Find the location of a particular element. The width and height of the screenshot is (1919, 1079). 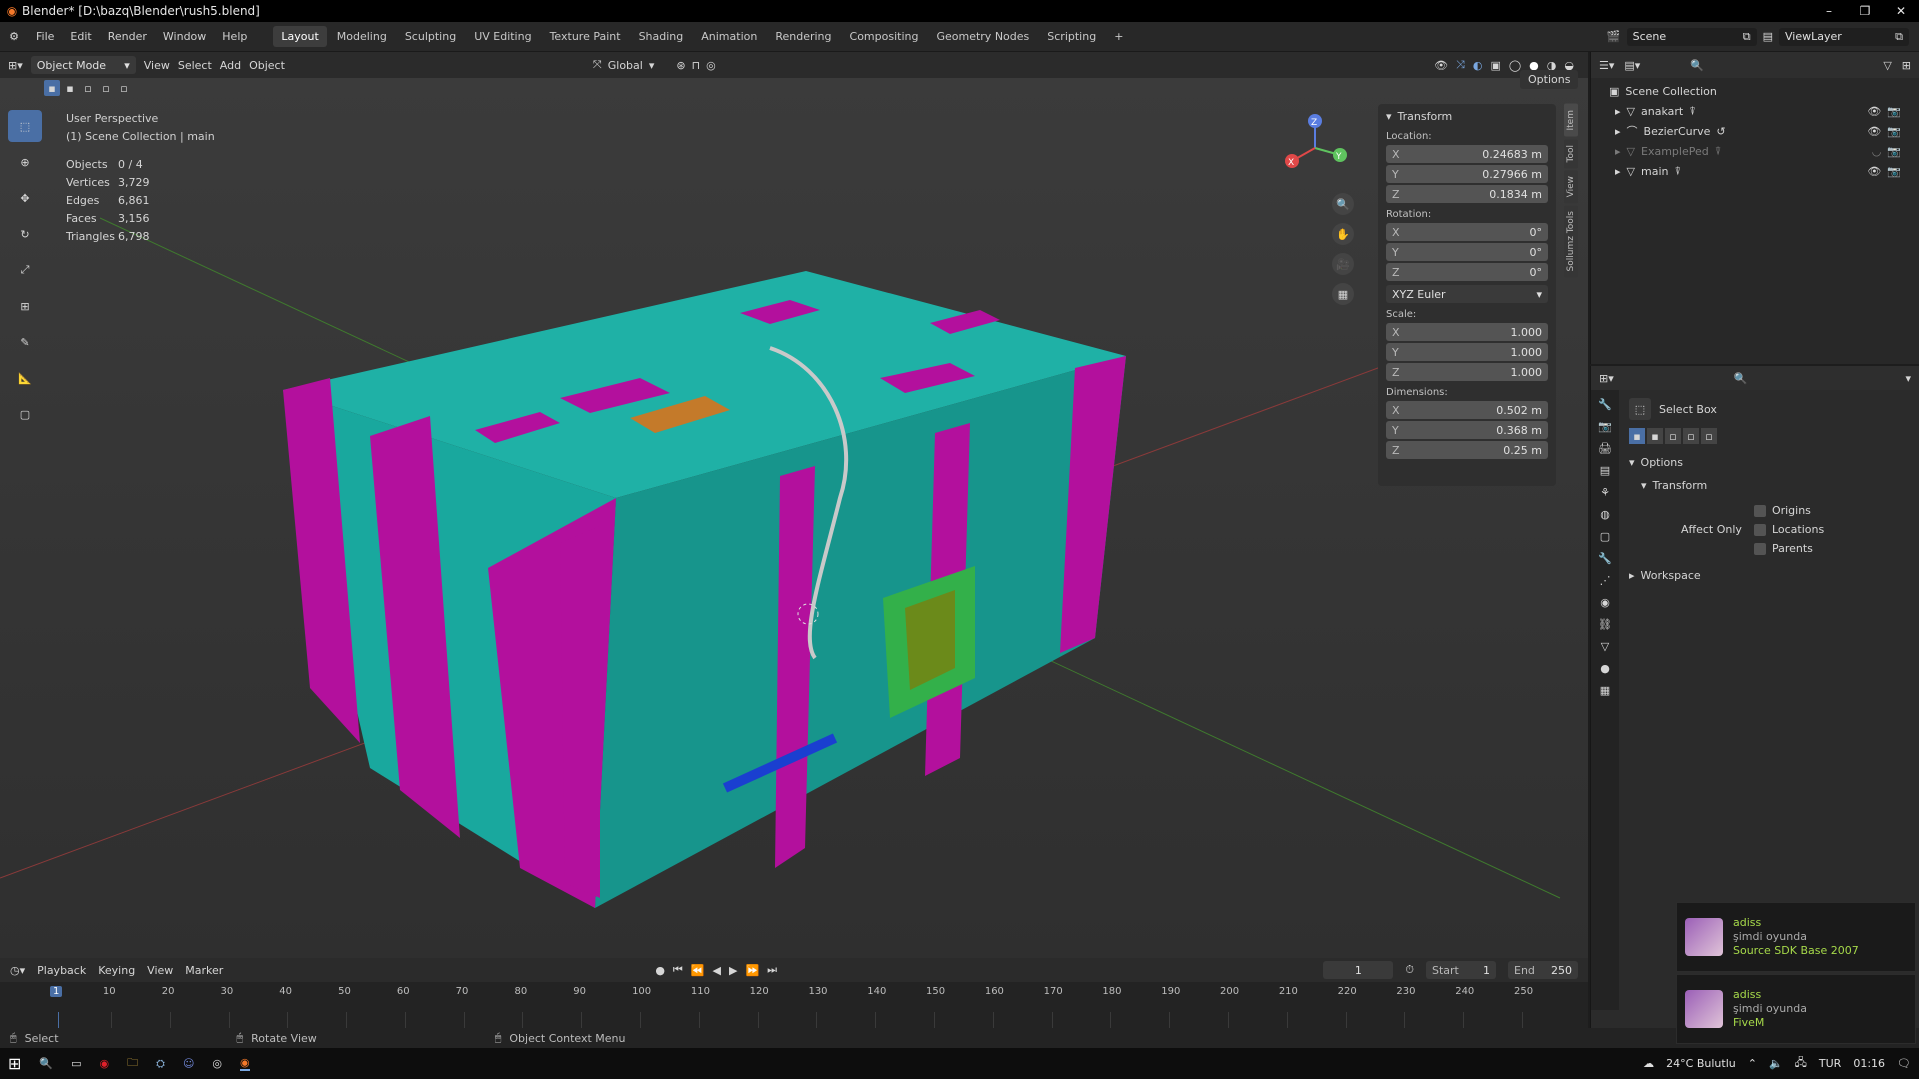

discord-icon: ☺ is located at coordinates (188, 1063).